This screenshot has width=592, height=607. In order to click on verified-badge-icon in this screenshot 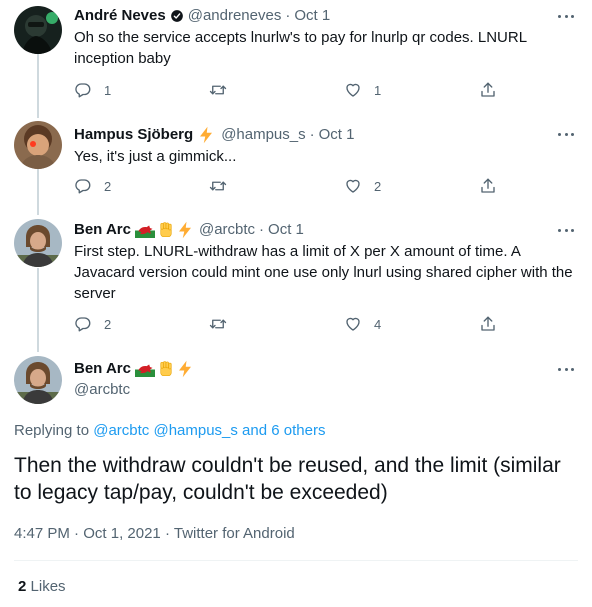, I will do `click(177, 16)`.